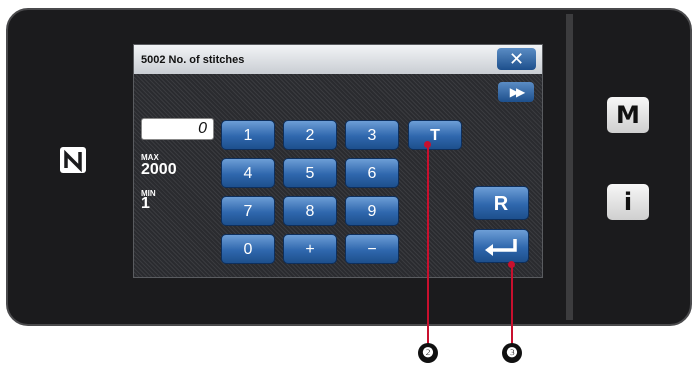 The image size is (696, 379). I want to click on min-value: 1, so click(145, 203).